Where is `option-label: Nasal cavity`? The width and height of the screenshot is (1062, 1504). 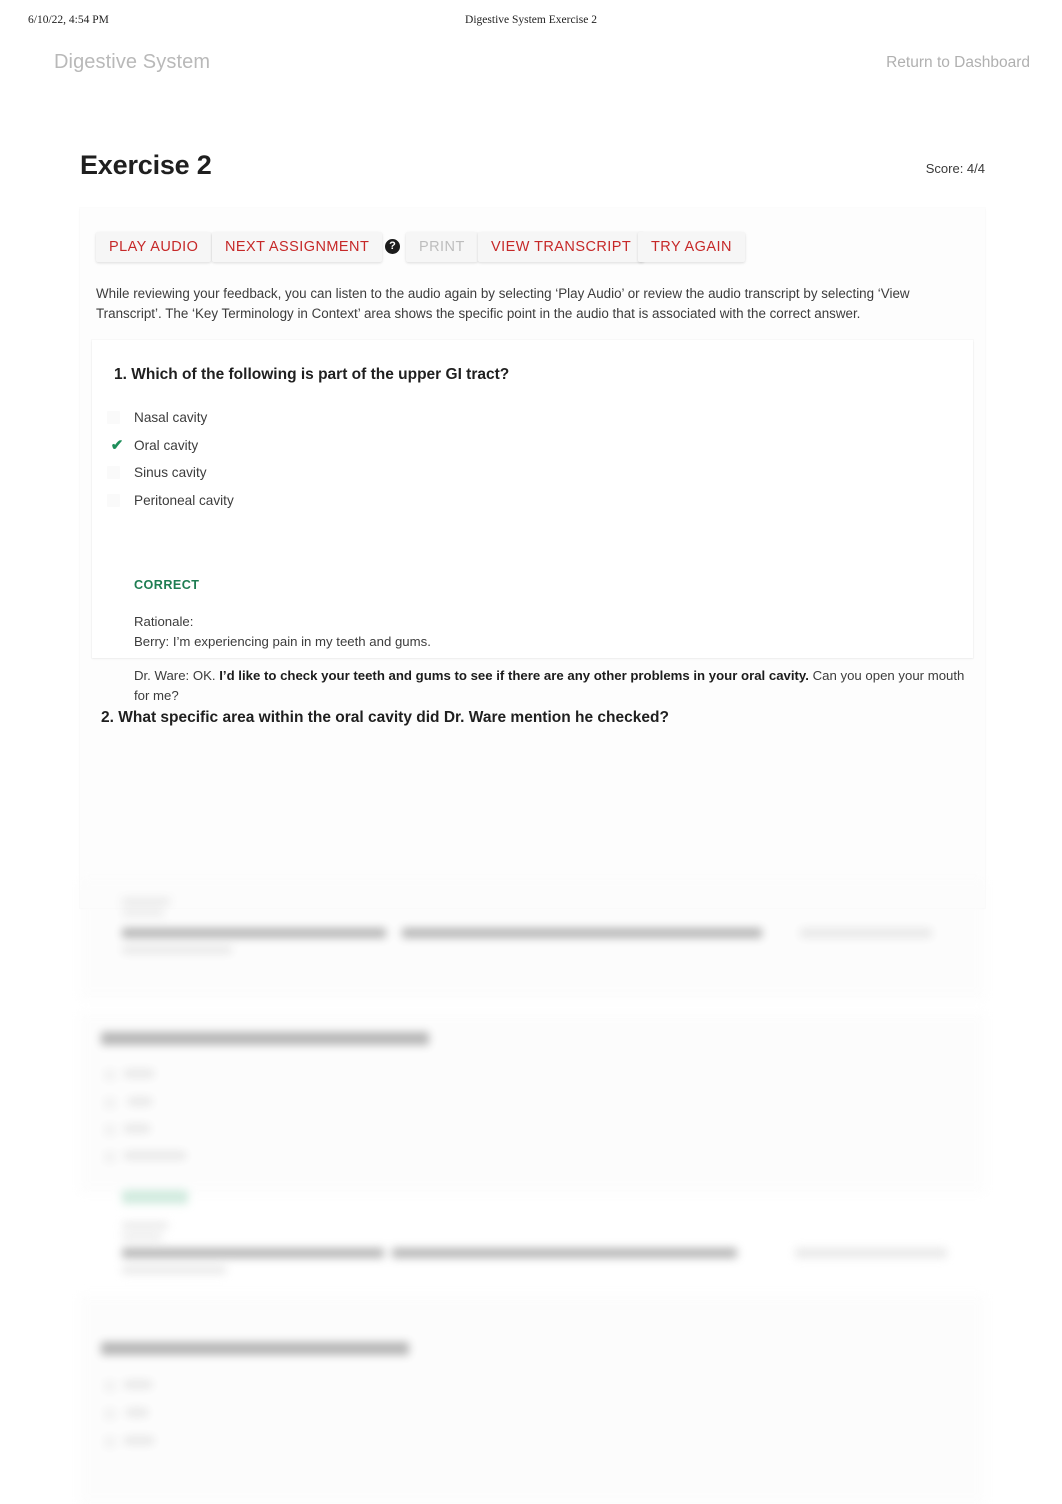 option-label: Nasal cavity is located at coordinates (171, 417).